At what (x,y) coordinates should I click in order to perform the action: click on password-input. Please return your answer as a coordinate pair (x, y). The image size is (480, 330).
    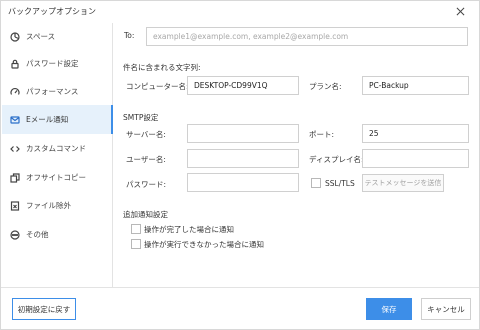
    Looking at the image, I should click on (243, 182).